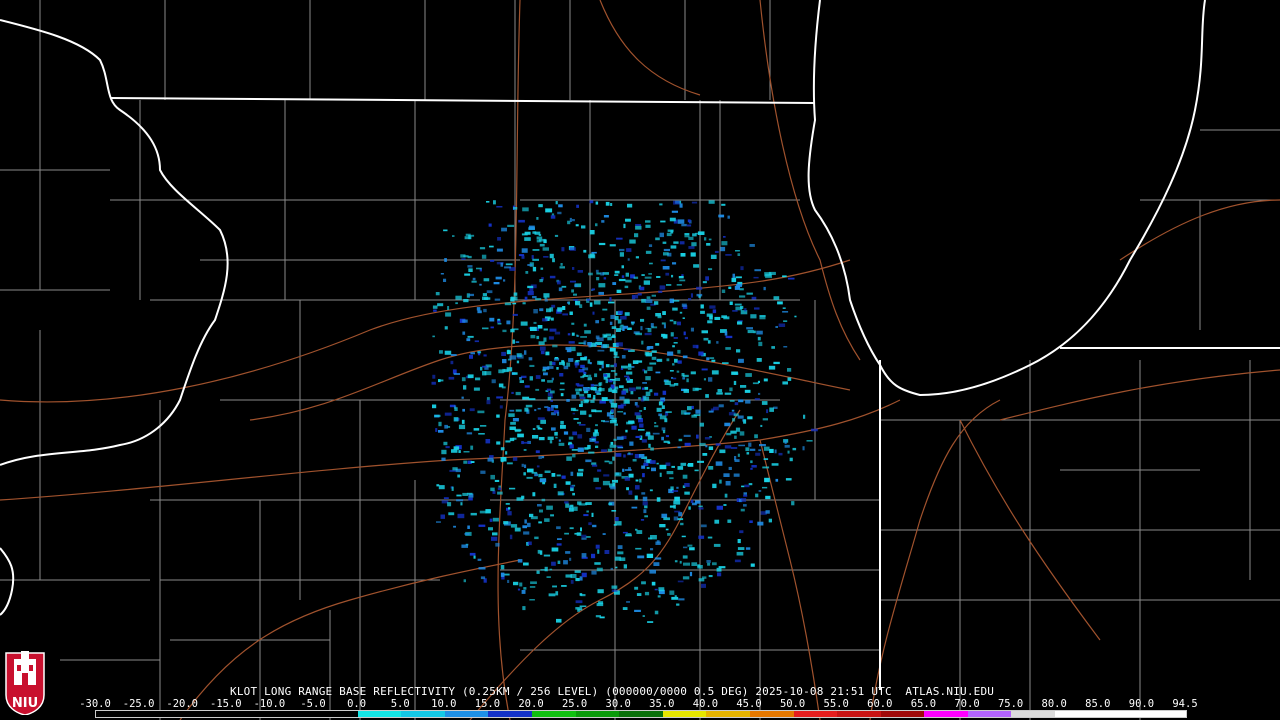 The height and width of the screenshot is (720, 1280). Describe the element at coordinates (466, 714) in the screenshot. I see `colorbar-segment` at that location.